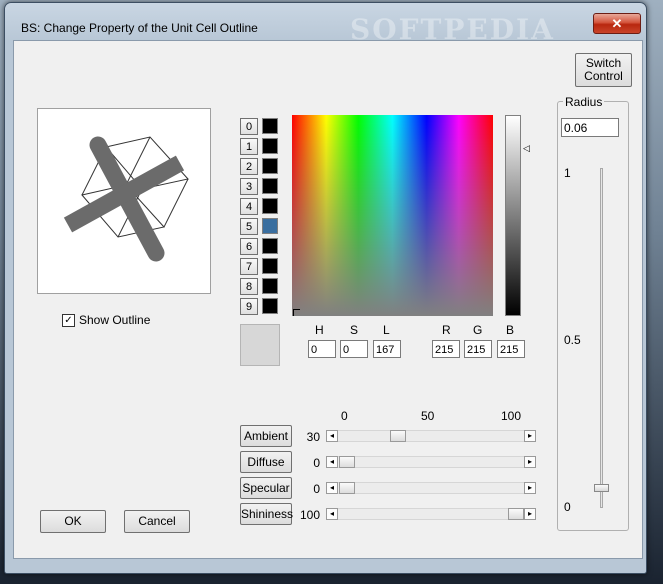  I want to click on color-index-button-1: 1, so click(249, 146).